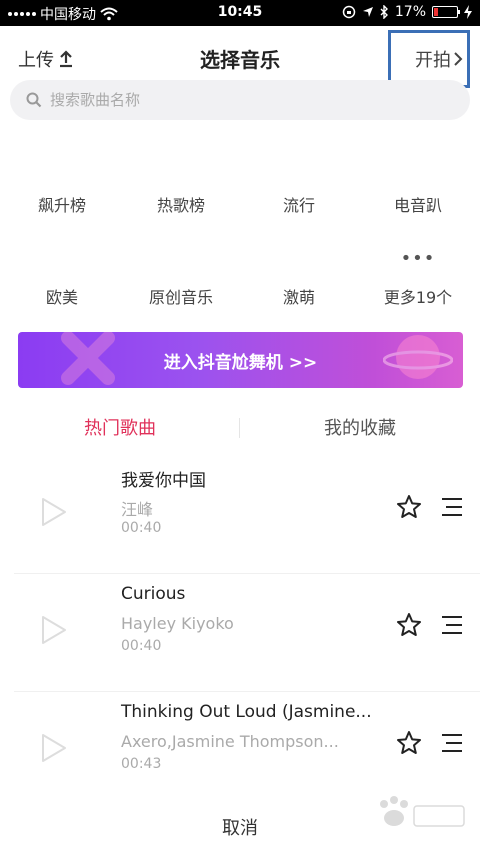 The height and width of the screenshot is (843, 480). I want to click on category-edm: 电音趴, so click(418, 204).